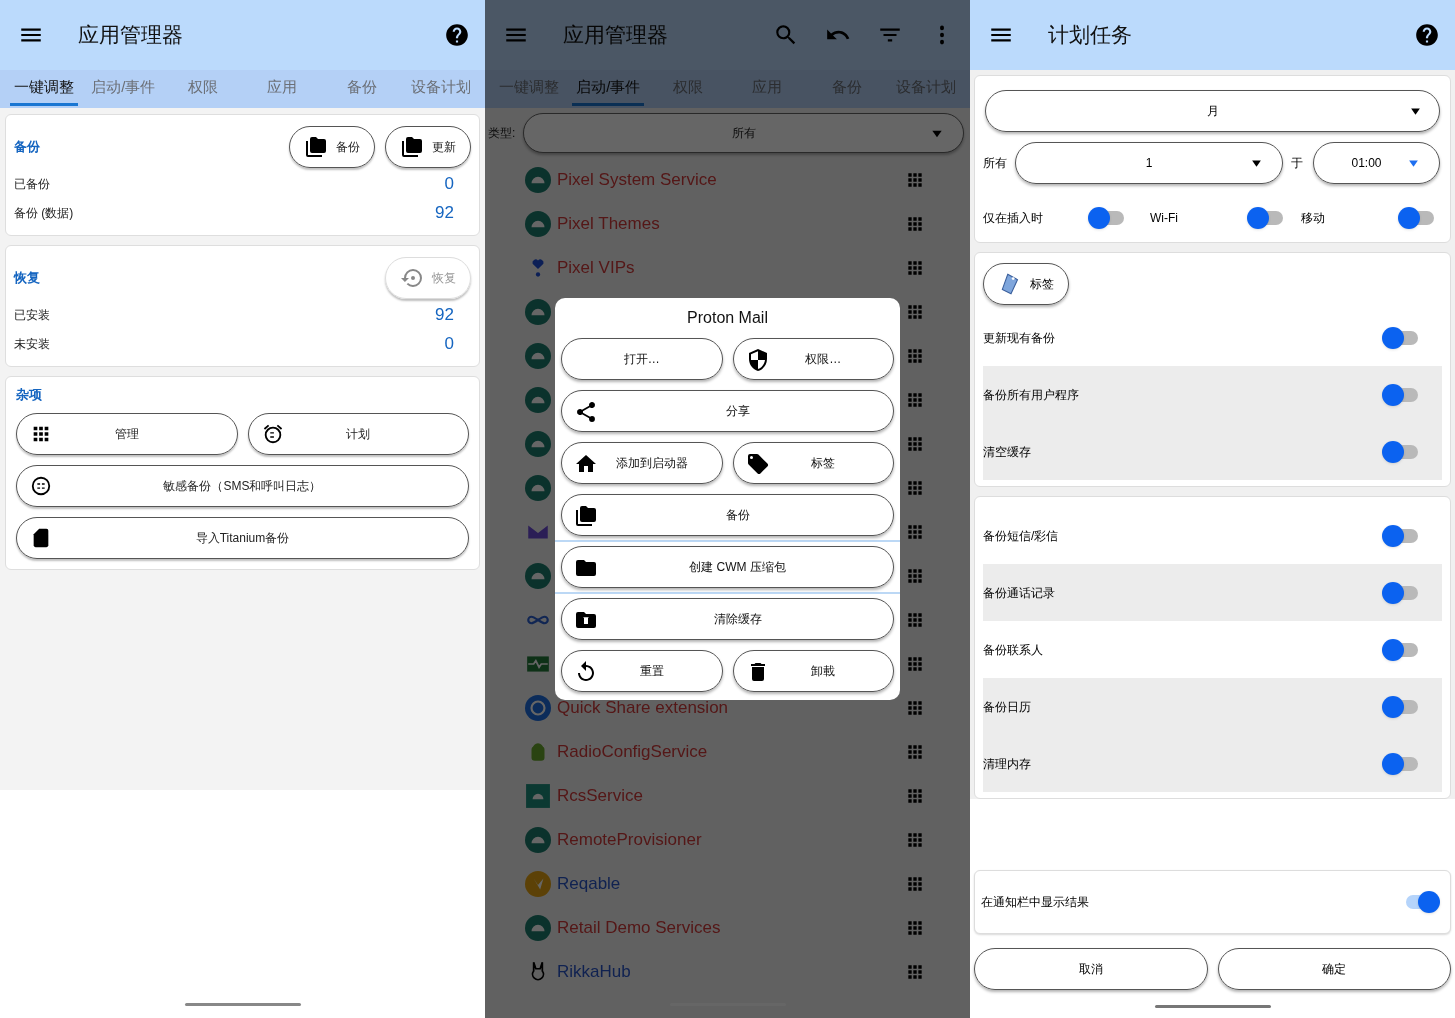 This screenshot has width=1455, height=1018. I want to click on option-label: 在通知栏中显示结果, so click(1035, 902).